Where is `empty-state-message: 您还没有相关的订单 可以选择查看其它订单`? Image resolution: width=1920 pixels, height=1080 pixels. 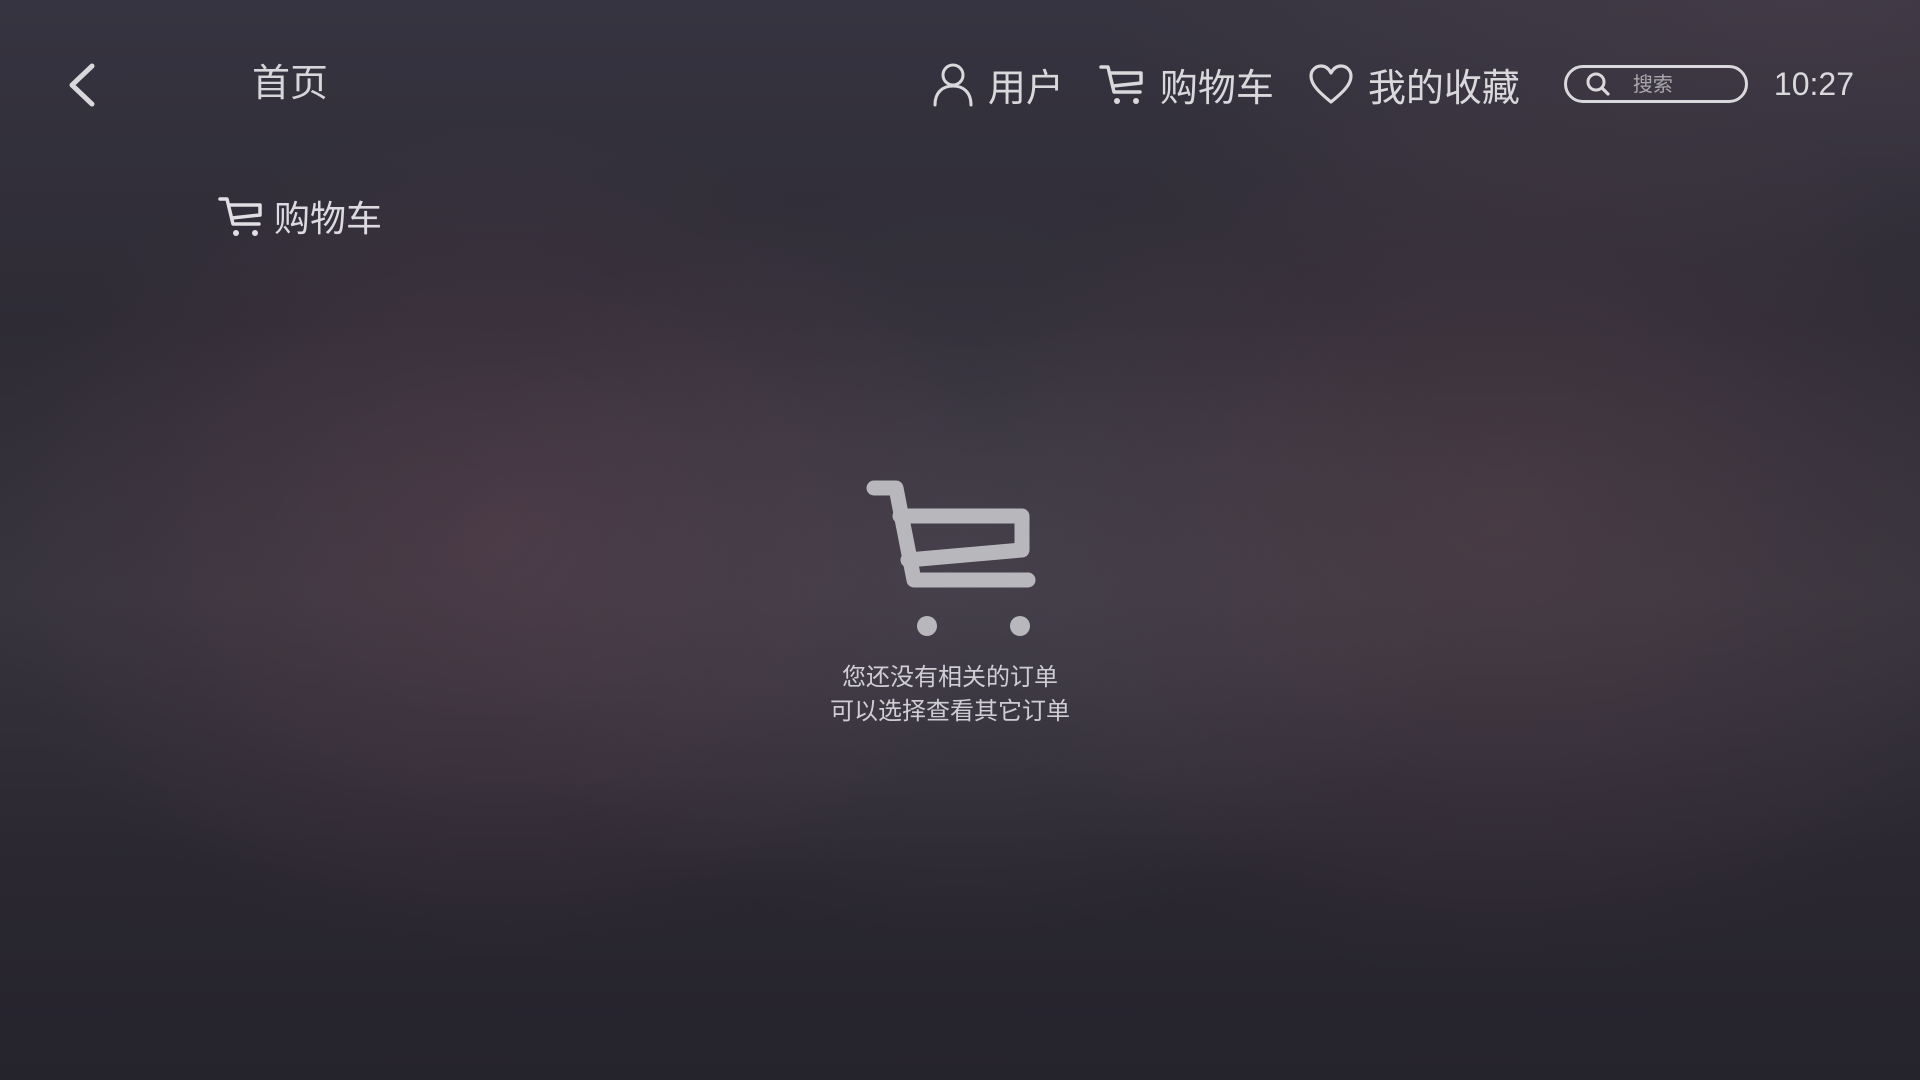
empty-state-message: 您还没有相关的订单 可以选择查看其它订单 is located at coordinates (950, 694).